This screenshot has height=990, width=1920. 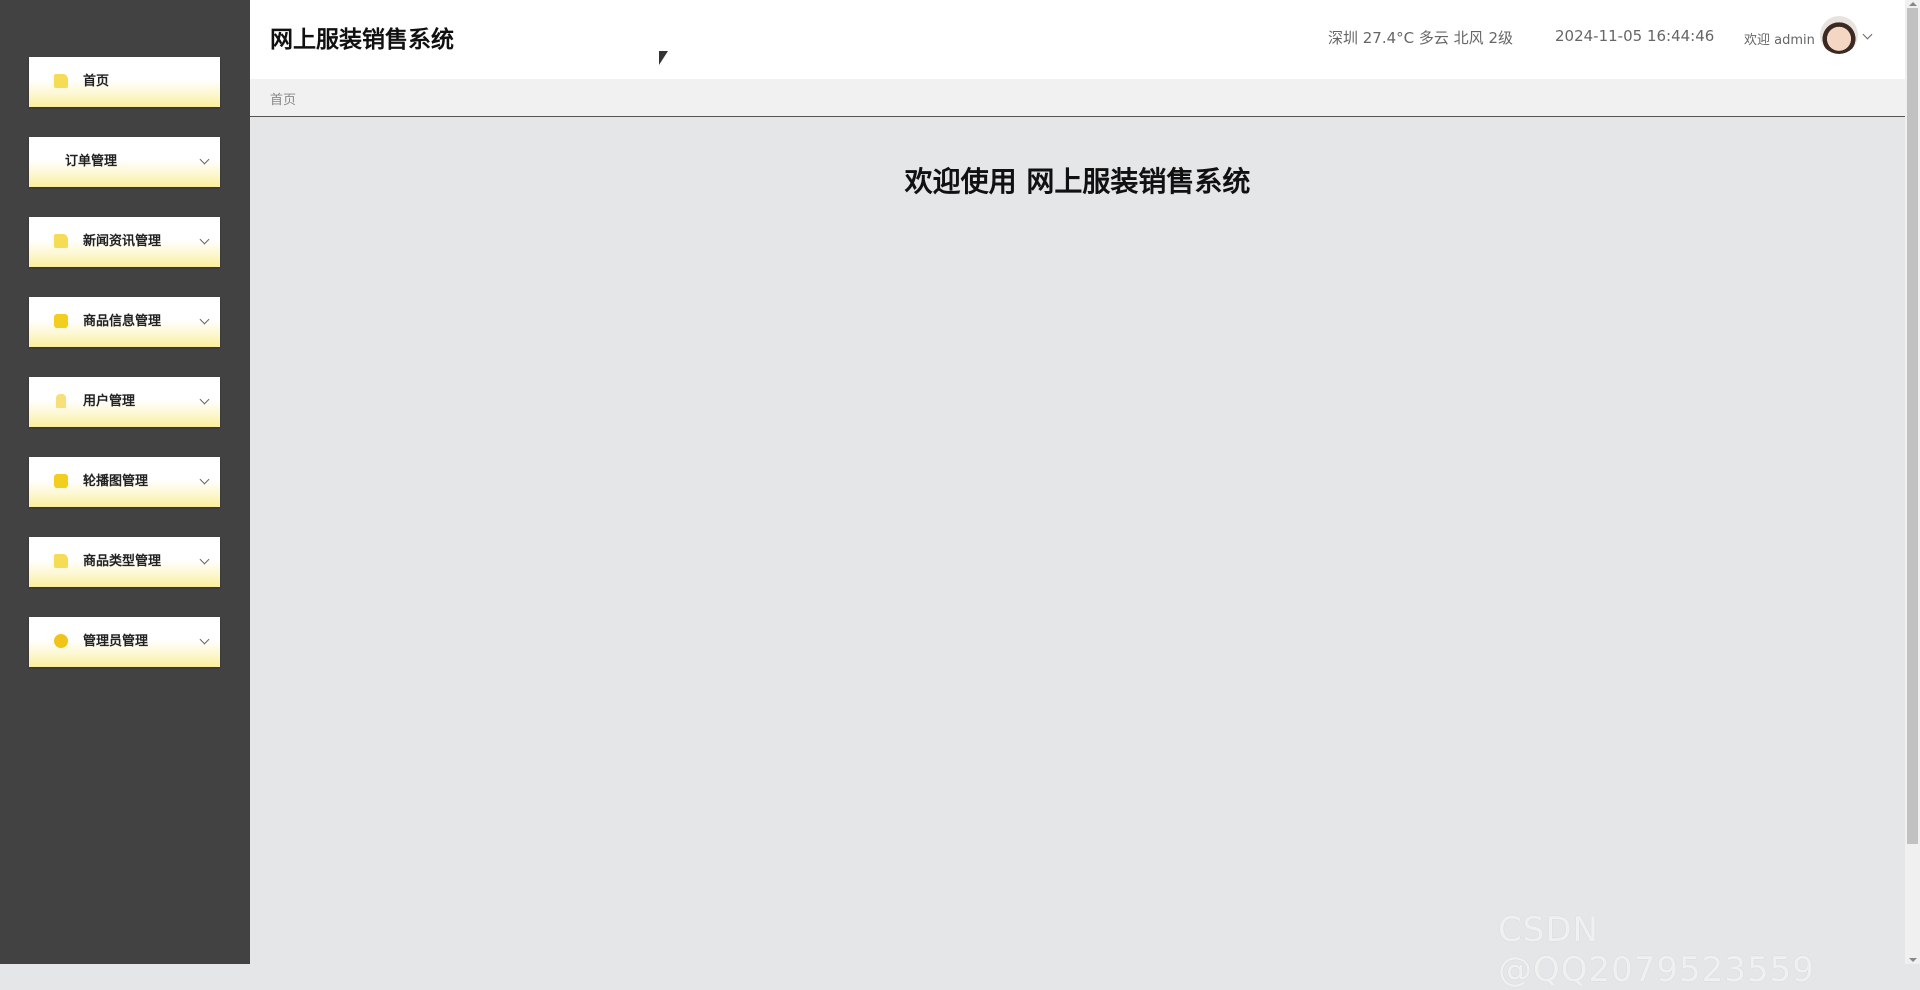 I want to click on sidebar-item-label: 用户管理, so click(x=109, y=401).